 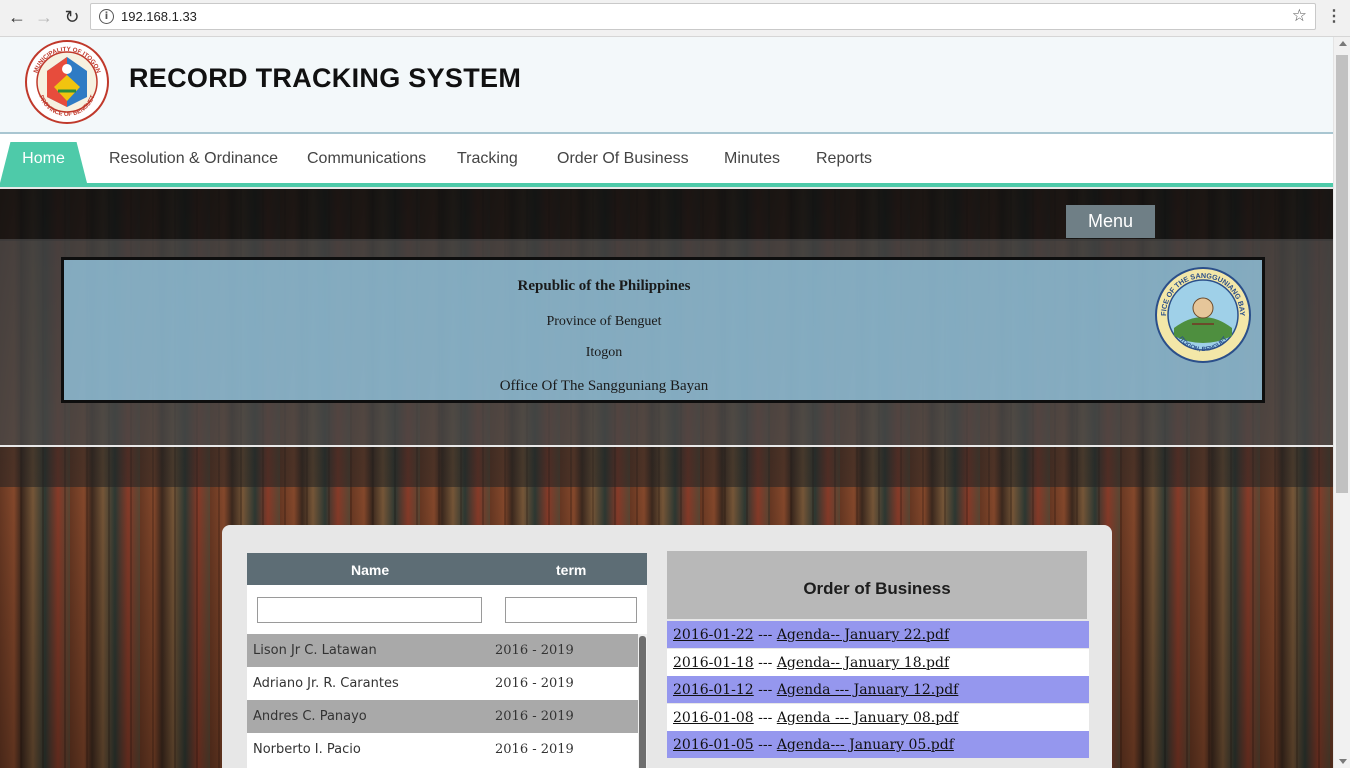 What do you see at coordinates (307, 749) in the screenshot?
I see `cell-name: Norberto I. Pacio` at bounding box center [307, 749].